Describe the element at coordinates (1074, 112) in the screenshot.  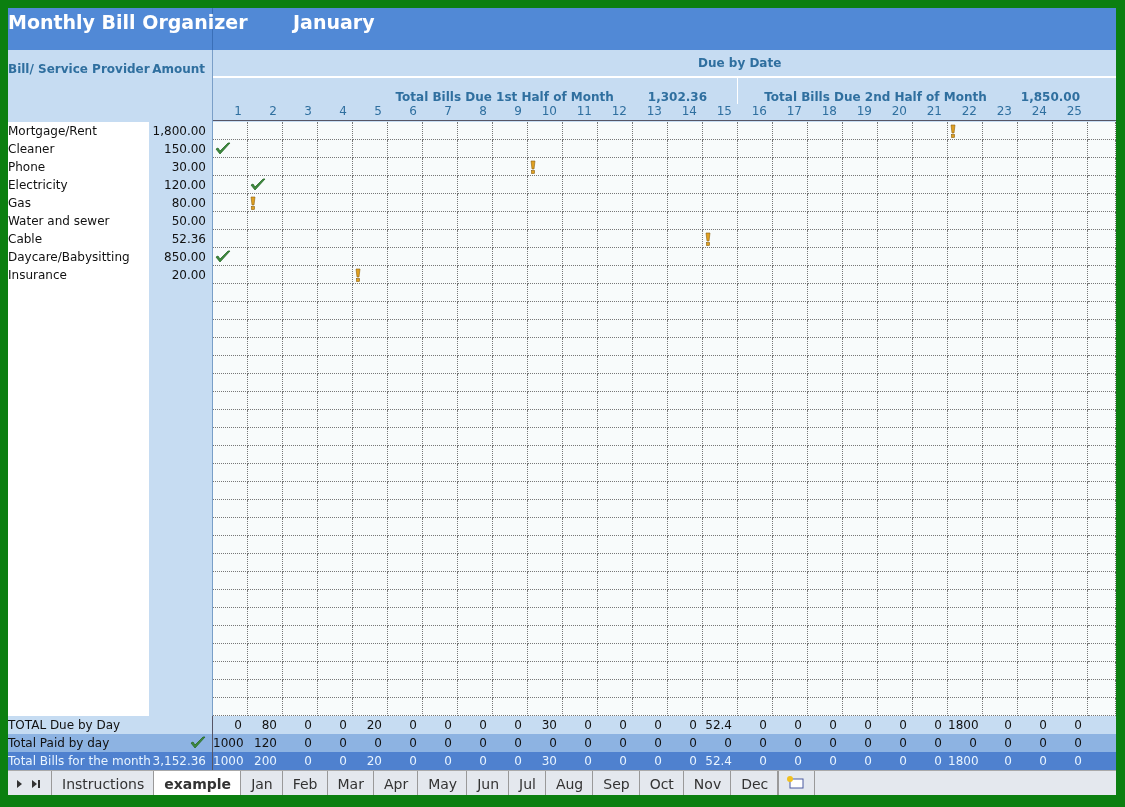
I see `day-number: 25` at that location.